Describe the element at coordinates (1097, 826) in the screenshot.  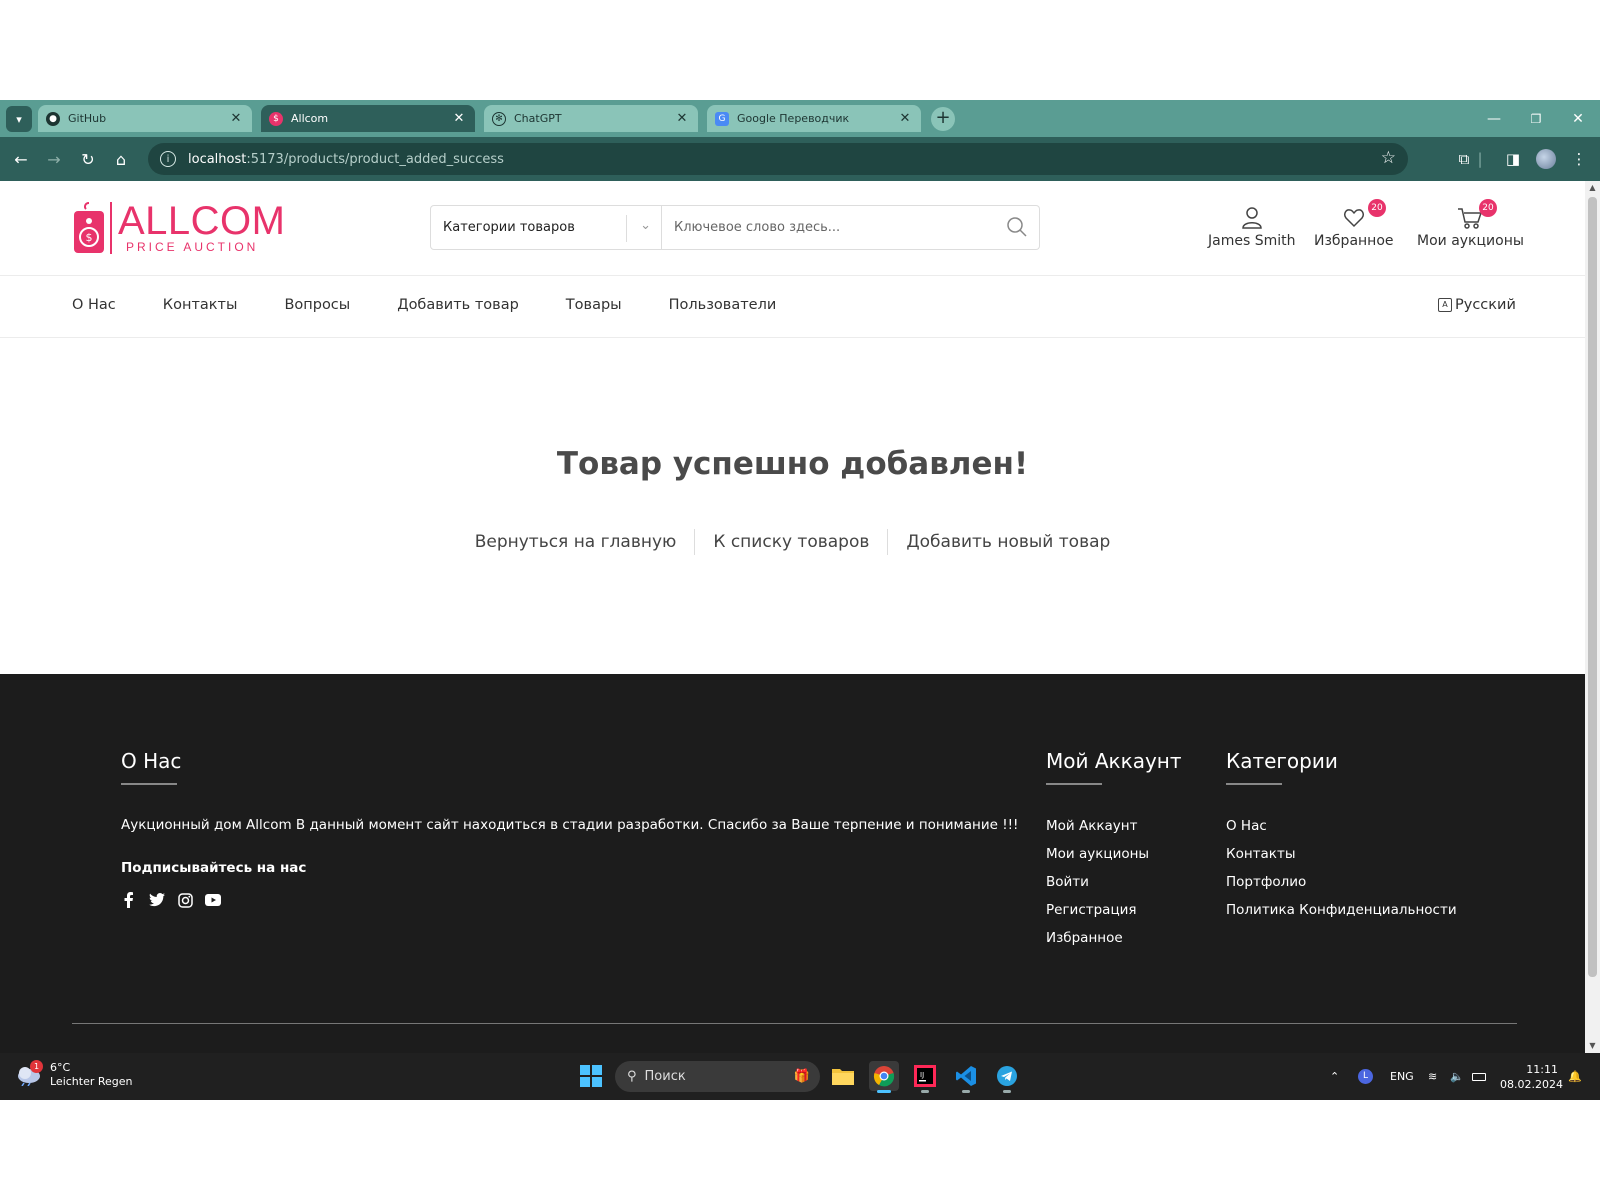
I see `footer-link-my-account: Мой Аккаунт` at that location.